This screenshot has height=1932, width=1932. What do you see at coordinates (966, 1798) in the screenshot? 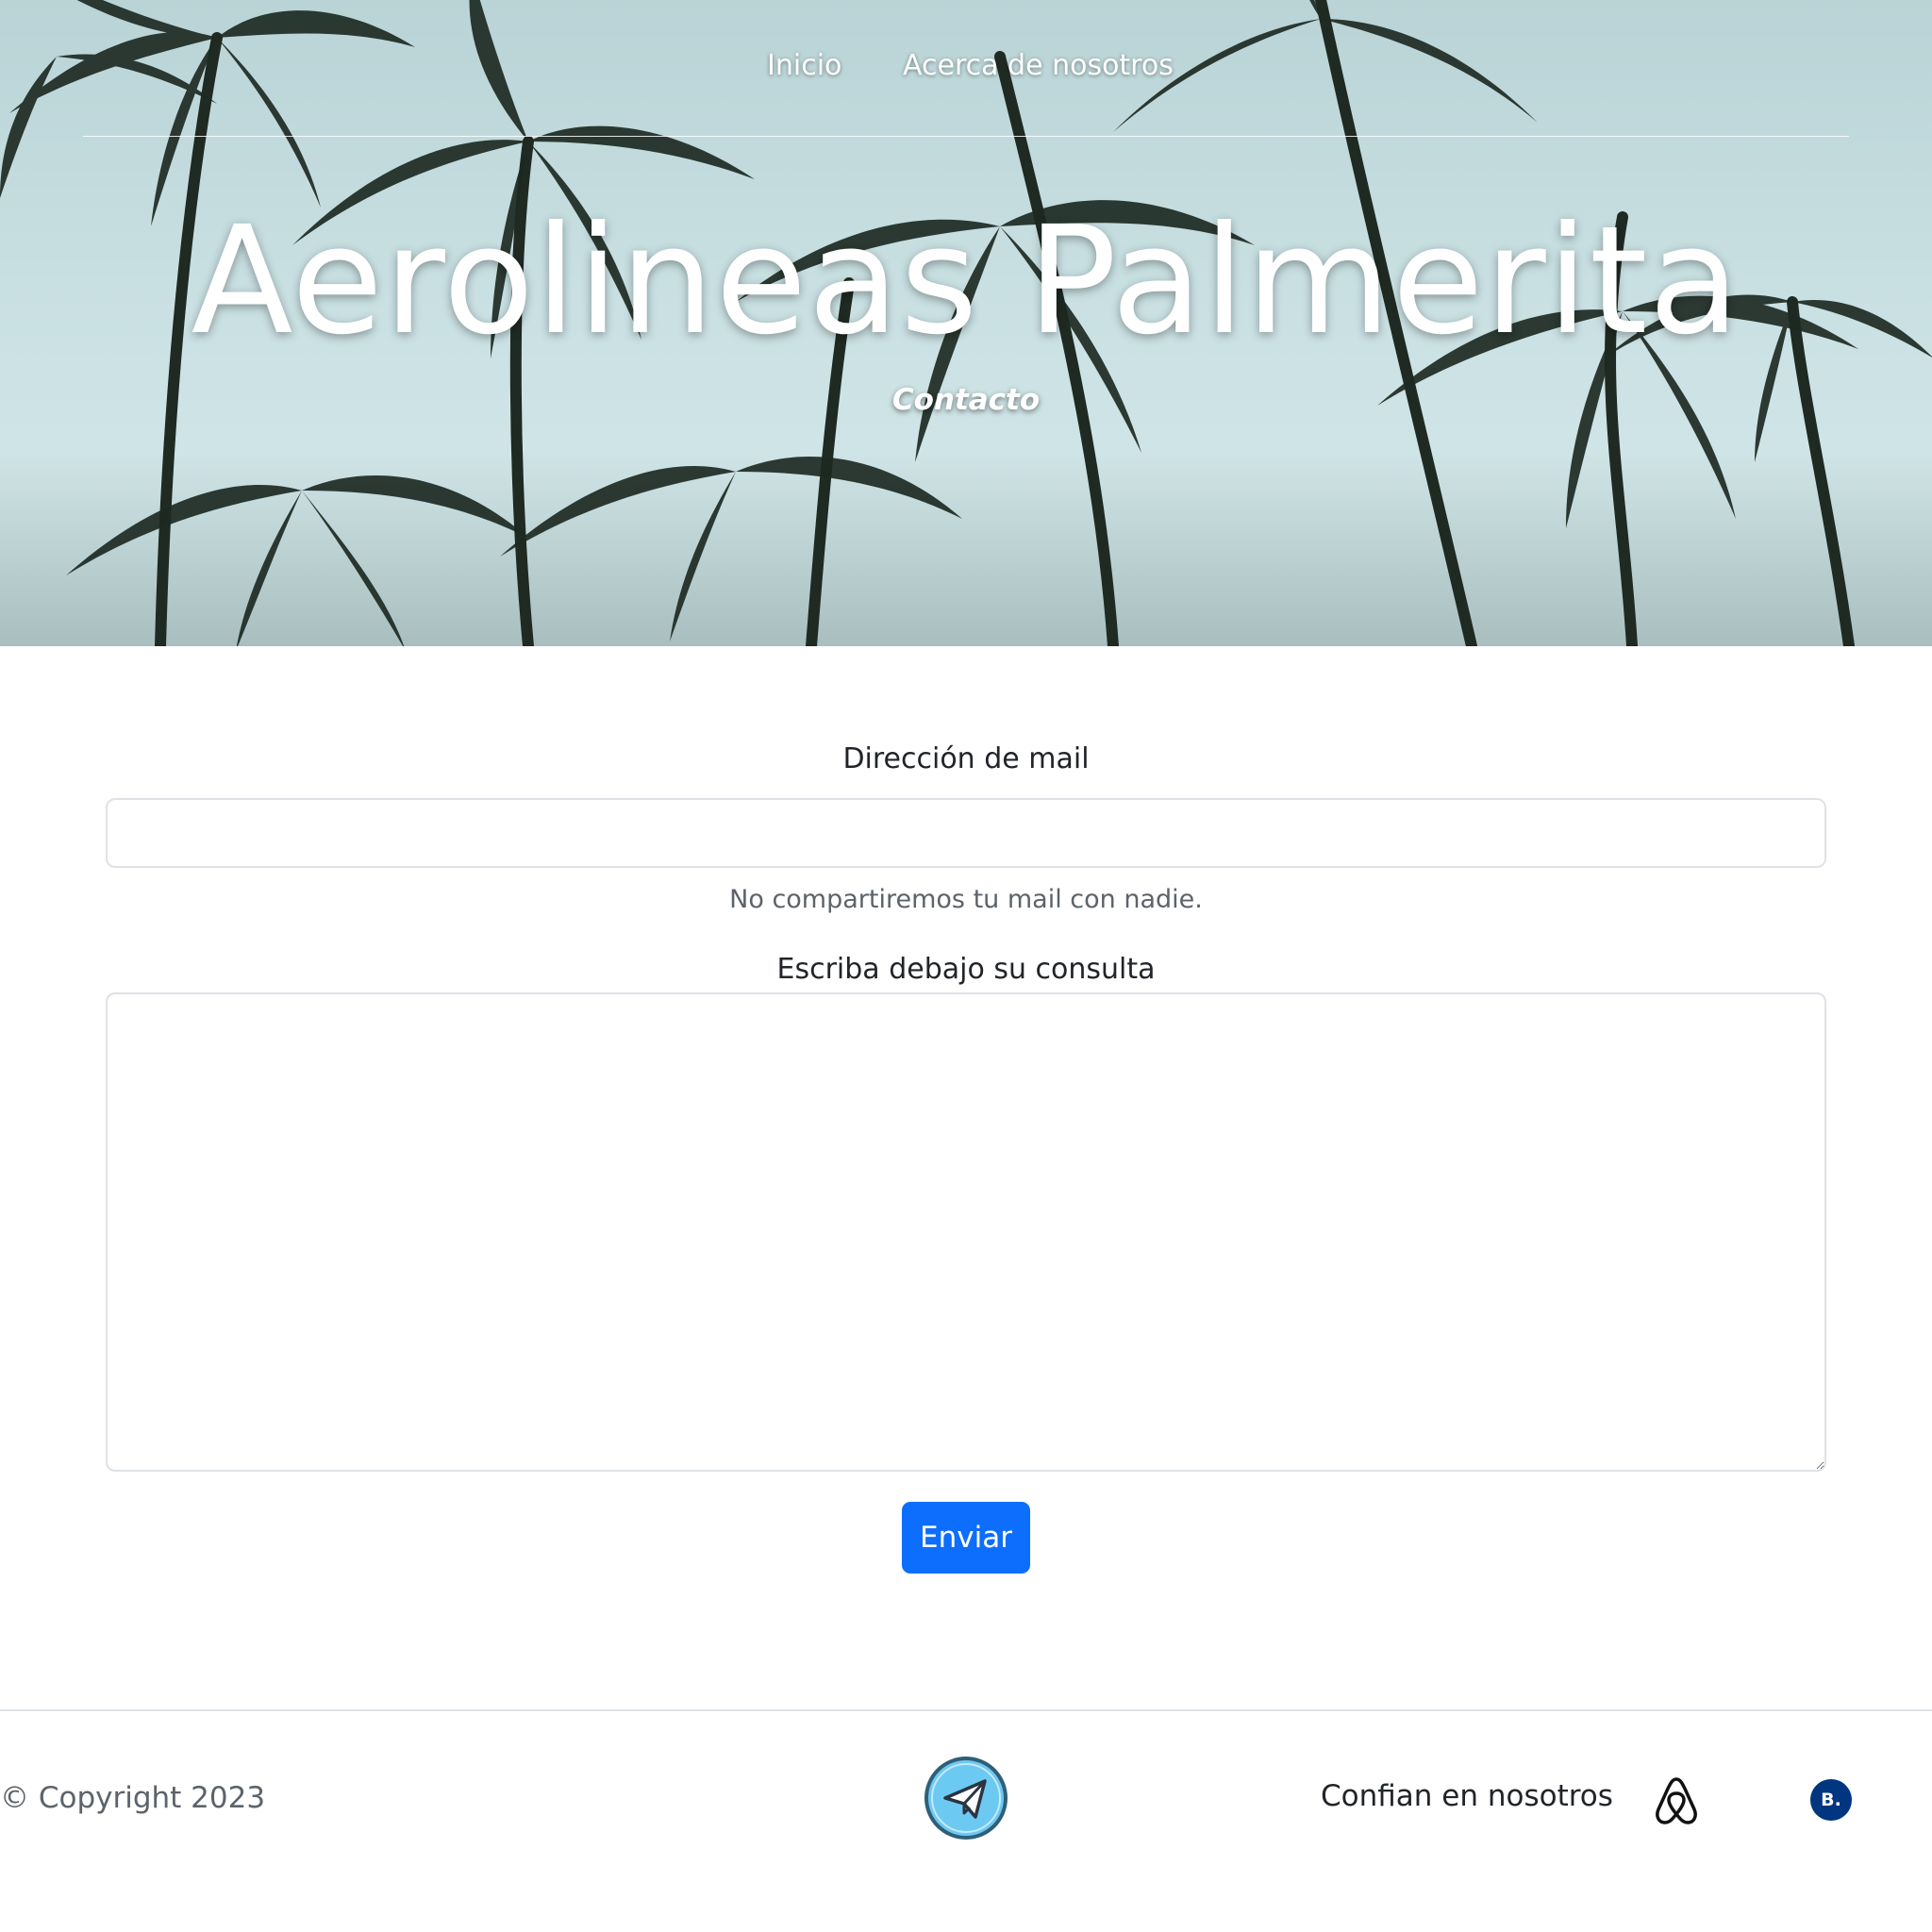
I see `paper-plane-icon` at bounding box center [966, 1798].